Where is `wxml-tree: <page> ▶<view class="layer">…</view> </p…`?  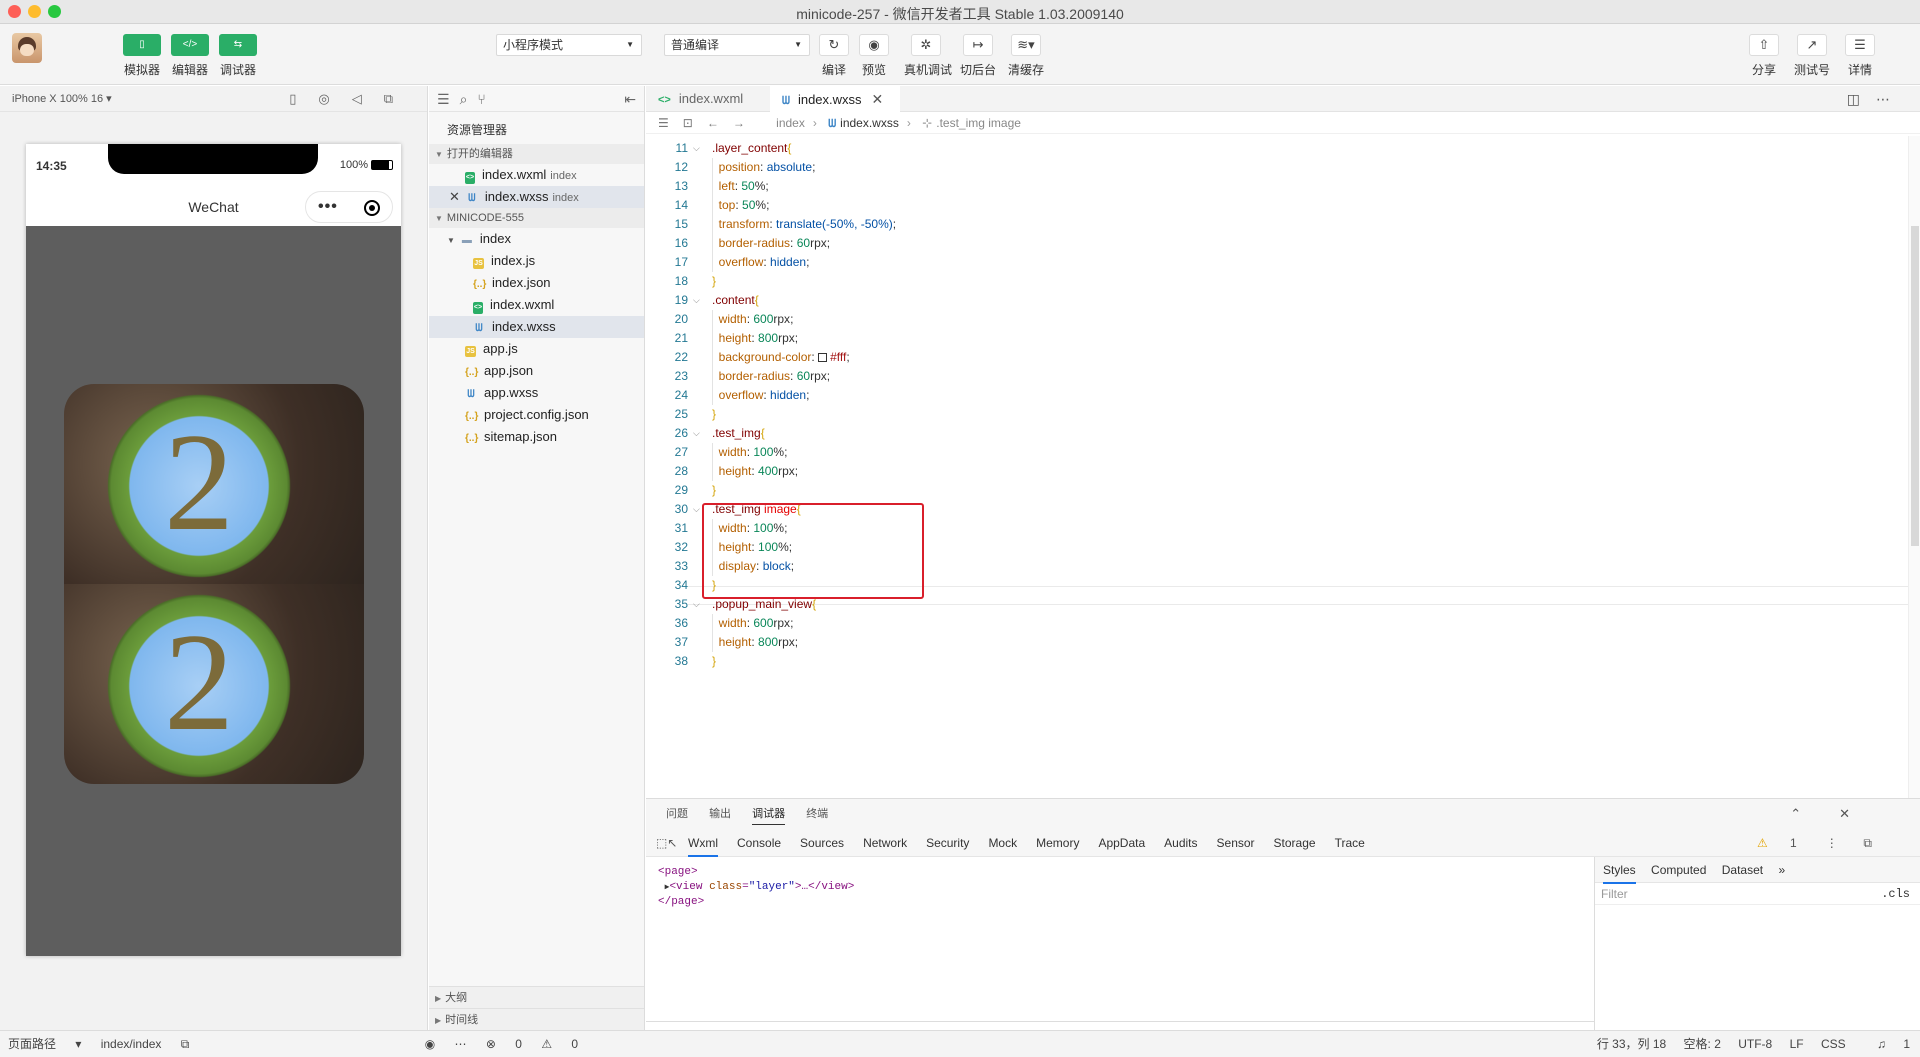 wxml-tree: <page> ▶<view class="layer">…</view> </p… is located at coordinates (756, 887).